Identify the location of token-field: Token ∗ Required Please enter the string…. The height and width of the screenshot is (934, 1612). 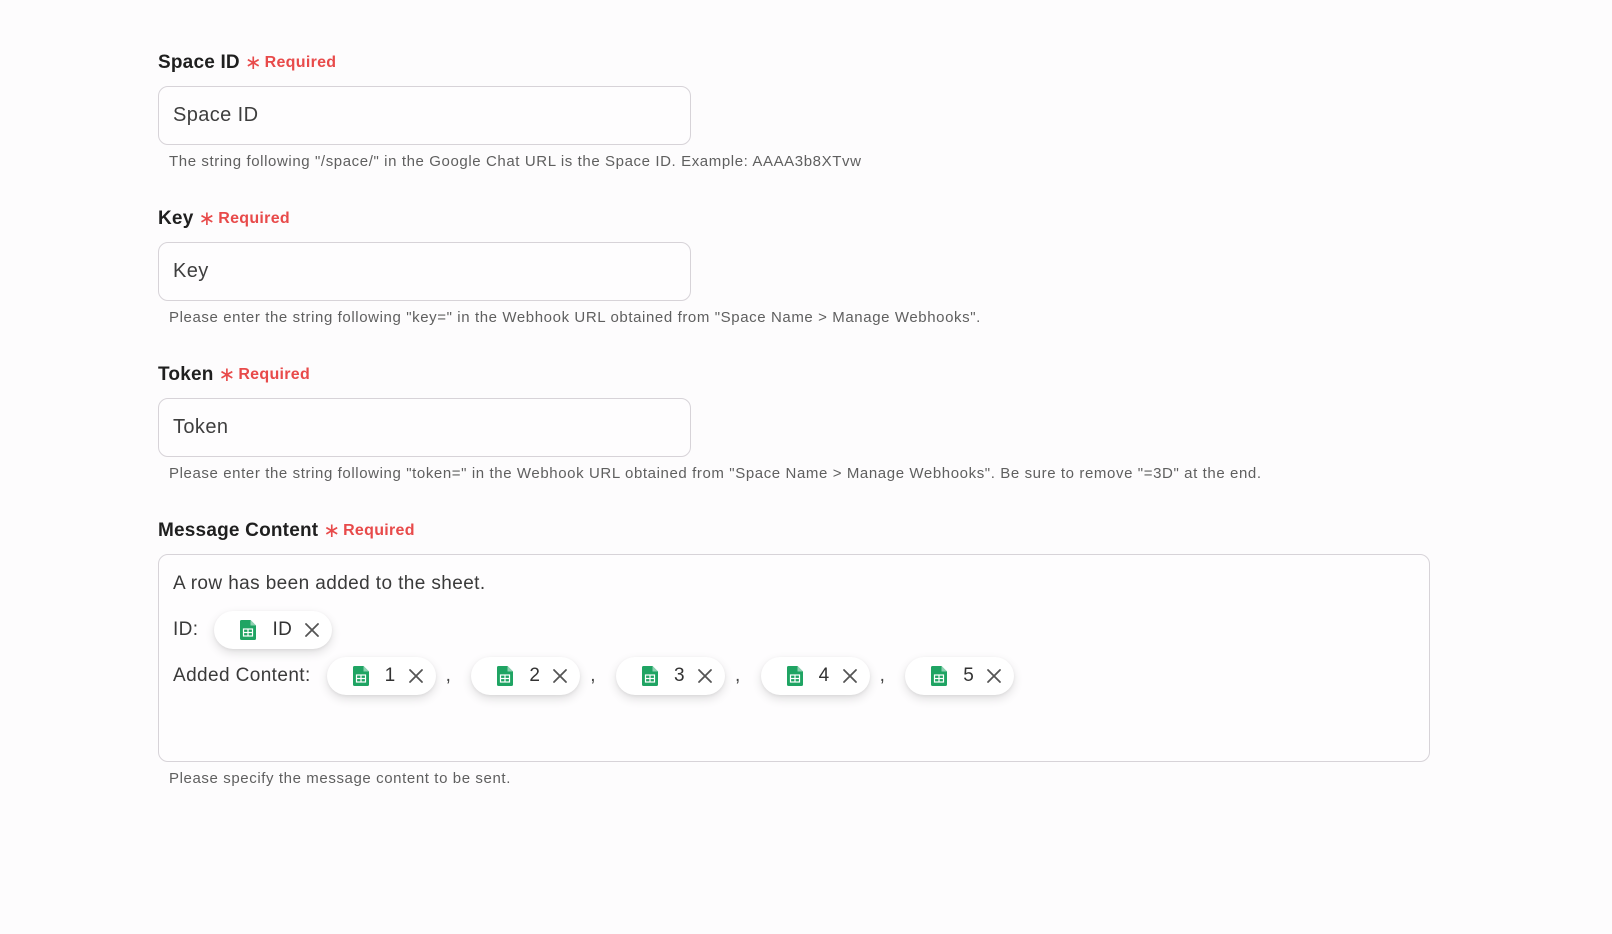
(793, 422).